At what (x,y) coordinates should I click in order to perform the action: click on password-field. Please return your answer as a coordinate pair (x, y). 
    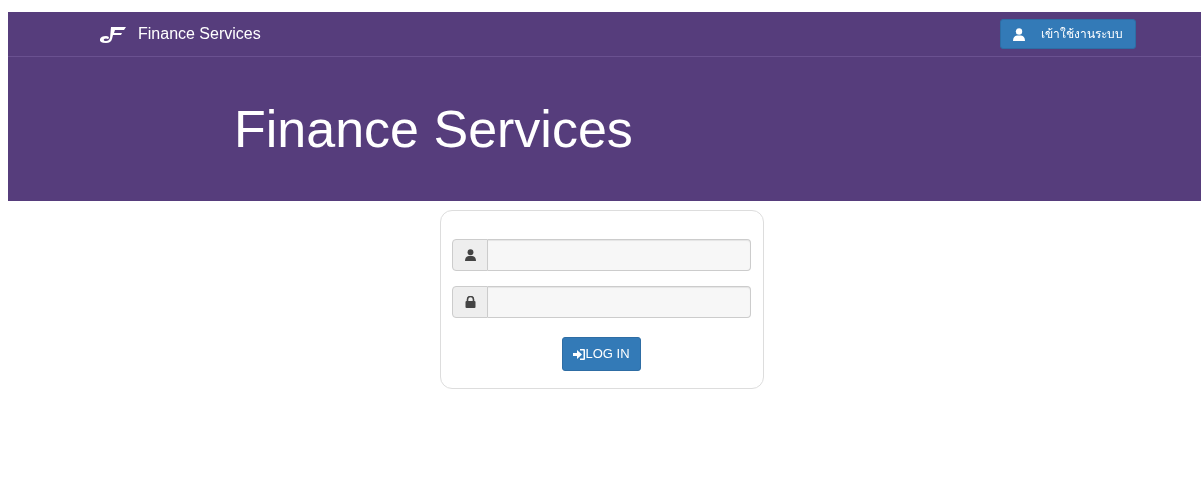
    Looking at the image, I should click on (619, 302).